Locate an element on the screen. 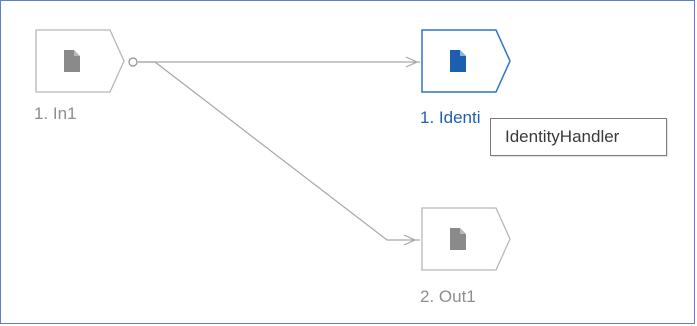 This screenshot has height=326, width=697. outport-block-out1: 2. Out1 is located at coordinates (475, 261).